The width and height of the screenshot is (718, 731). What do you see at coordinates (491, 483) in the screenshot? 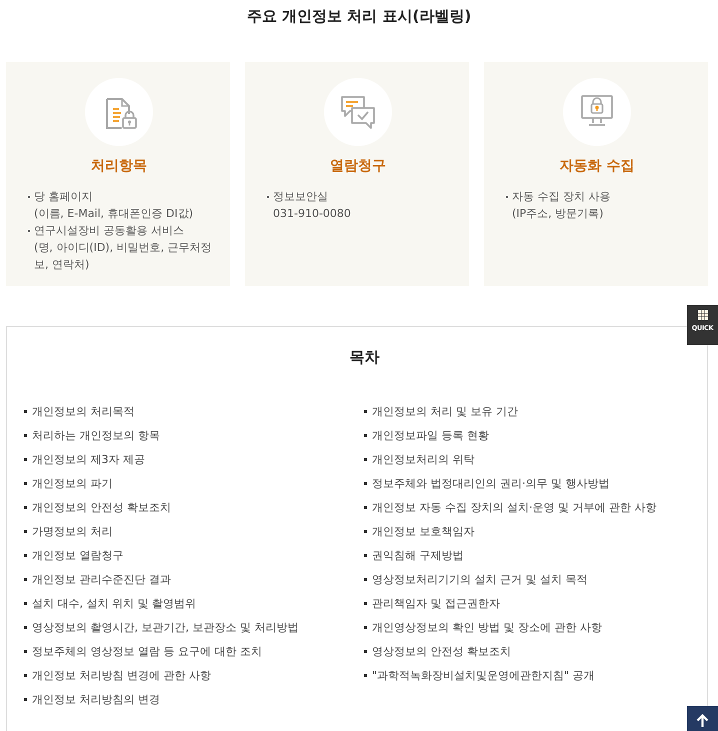
I see `contents-link: 정보주체와 법정대리인의 권리·의무 및 행사방법` at bounding box center [491, 483].